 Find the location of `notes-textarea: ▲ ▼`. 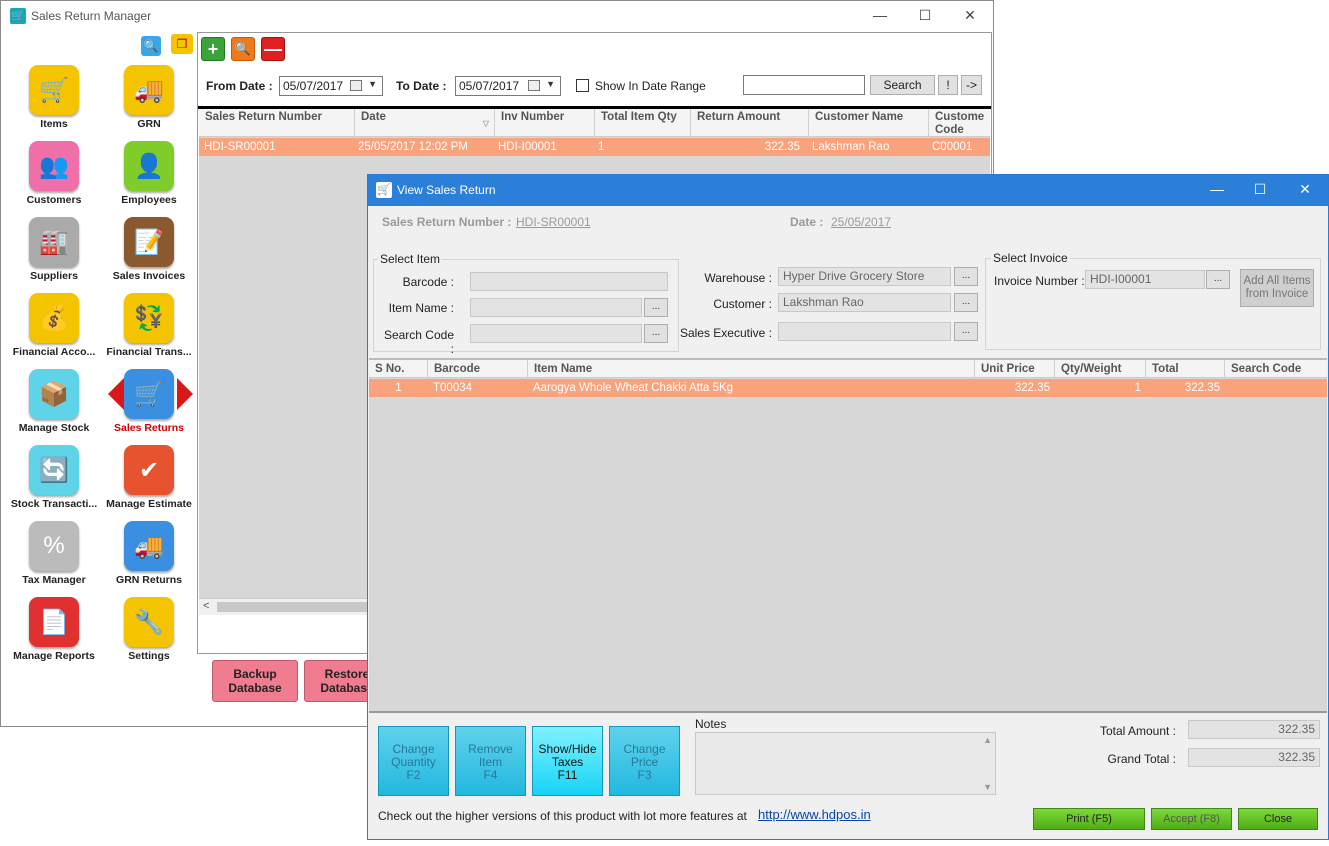

notes-textarea: ▲ ▼ is located at coordinates (845, 763).